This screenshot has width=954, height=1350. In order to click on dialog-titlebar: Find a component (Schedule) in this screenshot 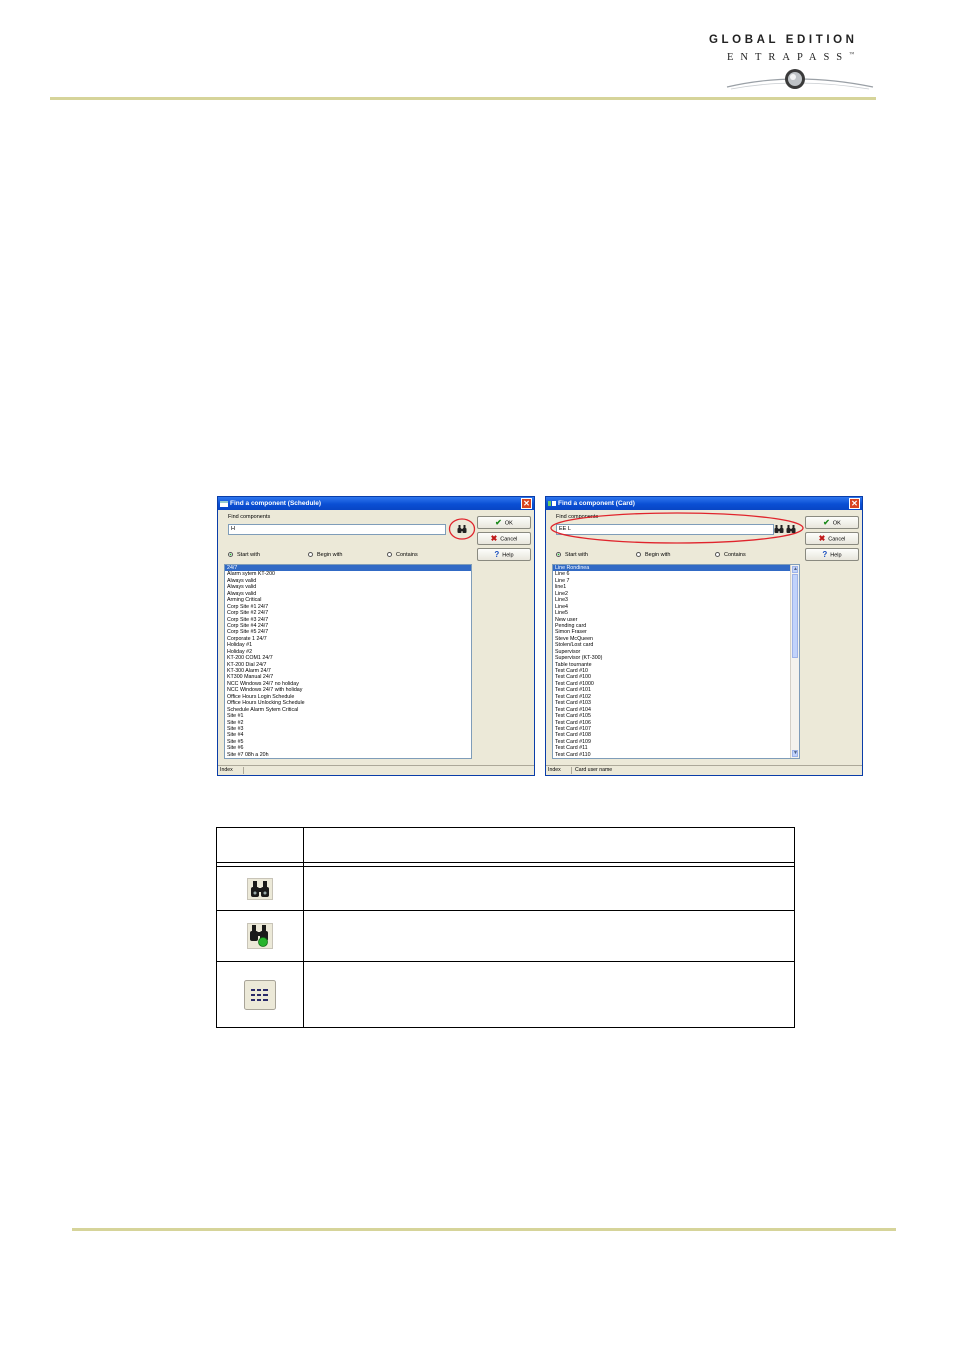, I will do `click(376, 503)`.